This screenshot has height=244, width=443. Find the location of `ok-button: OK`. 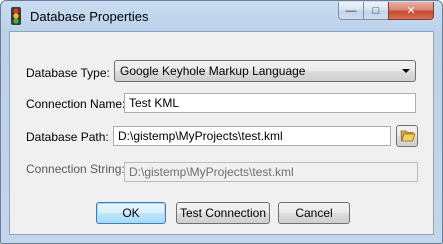

ok-button: OK is located at coordinates (131, 213).